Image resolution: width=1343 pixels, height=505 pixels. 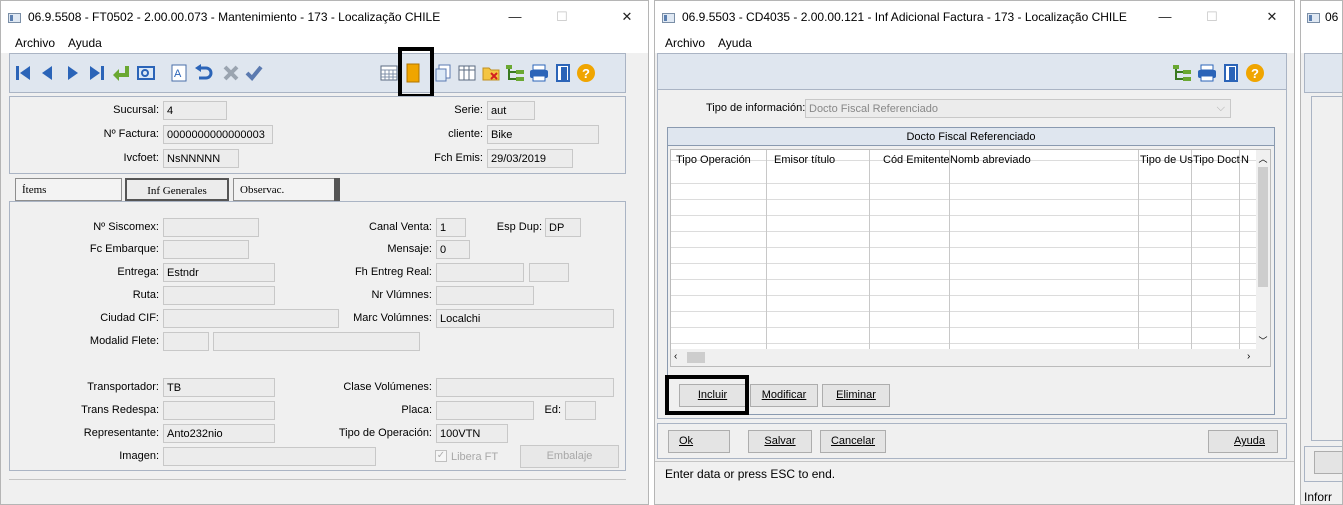 I want to click on fhentreg-label: Fh Entreg Real:, so click(x=393, y=272).